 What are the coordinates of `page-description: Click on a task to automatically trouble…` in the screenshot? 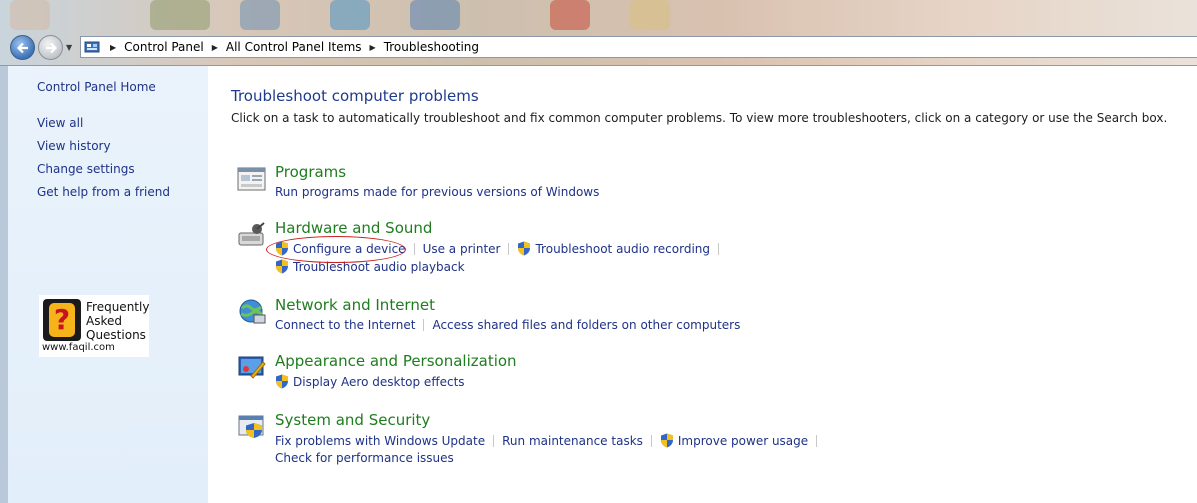 It's located at (699, 118).